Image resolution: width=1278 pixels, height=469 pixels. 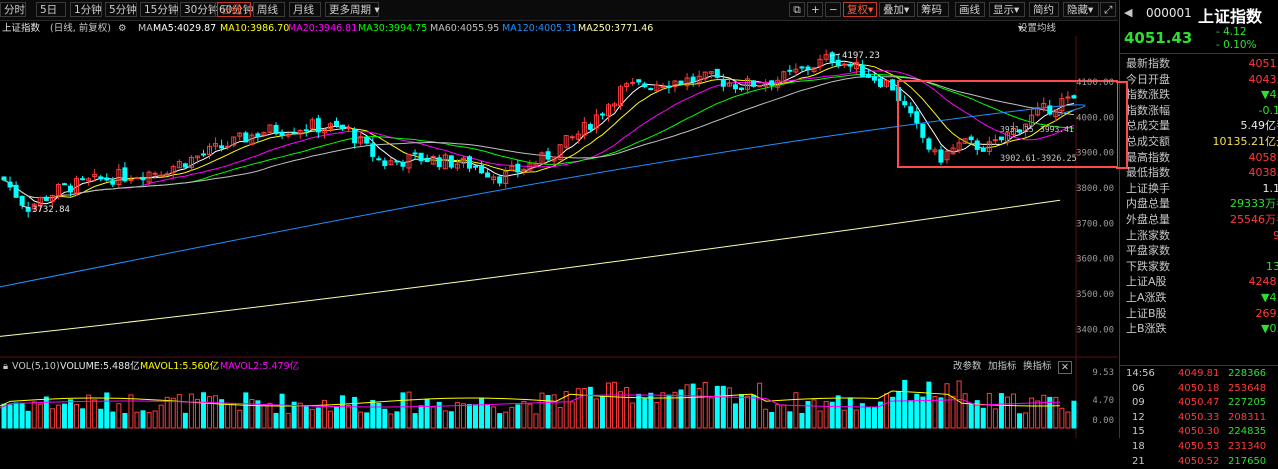 What do you see at coordinates (1230, 15) in the screenshot?
I see `stock-name: 上证指数` at bounding box center [1230, 15].